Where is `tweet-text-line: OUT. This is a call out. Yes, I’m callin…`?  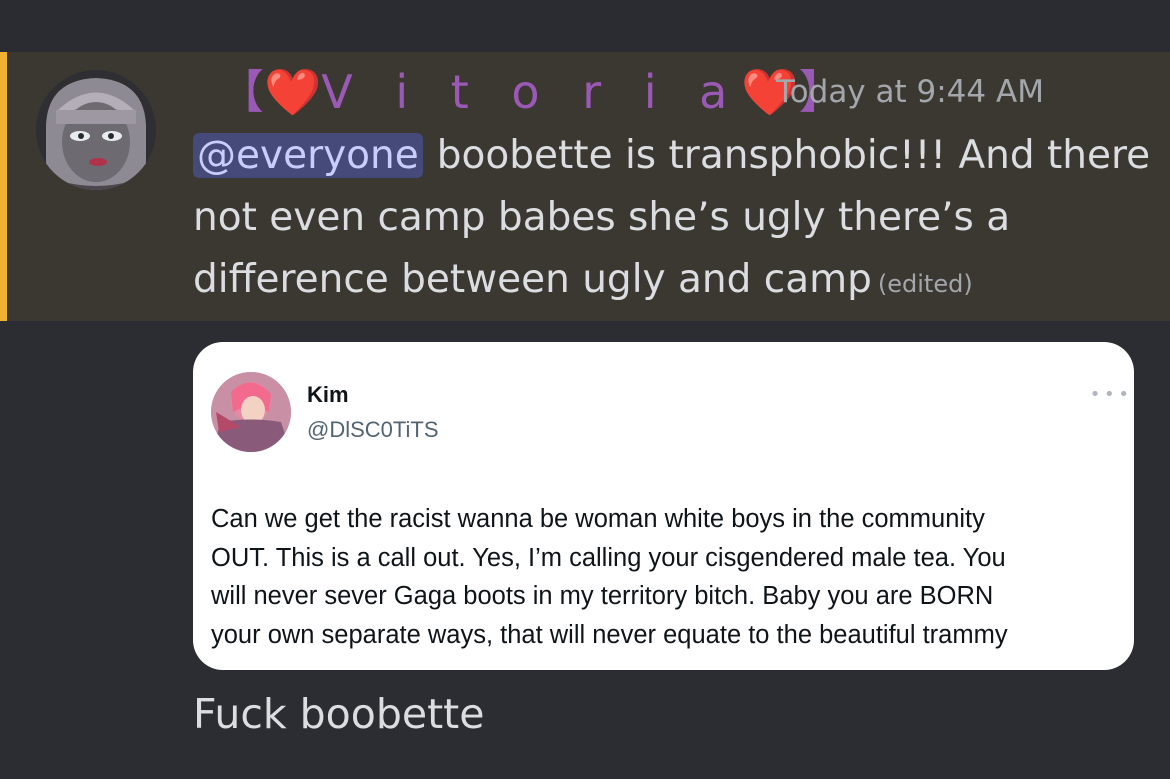 tweet-text-line: OUT. This is a call out. Yes, I’m callin… is located at coordinates (608, 557).